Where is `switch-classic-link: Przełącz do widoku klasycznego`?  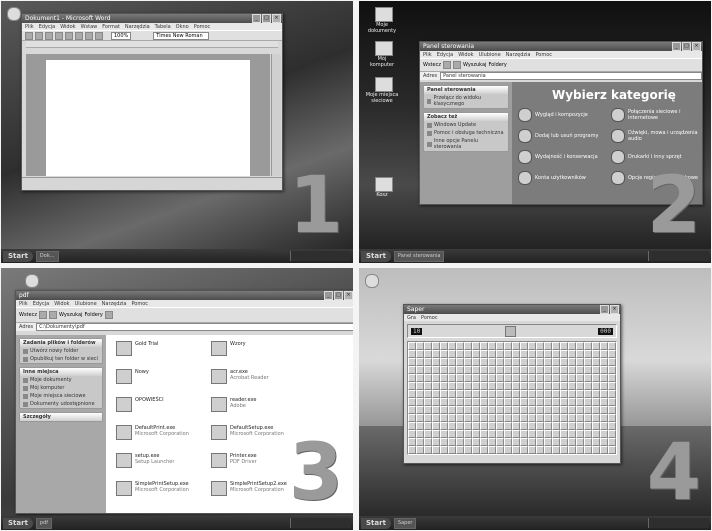
switch-classic-link: Przełącz do widoku klasycznego is located at coordinates (466, 101).